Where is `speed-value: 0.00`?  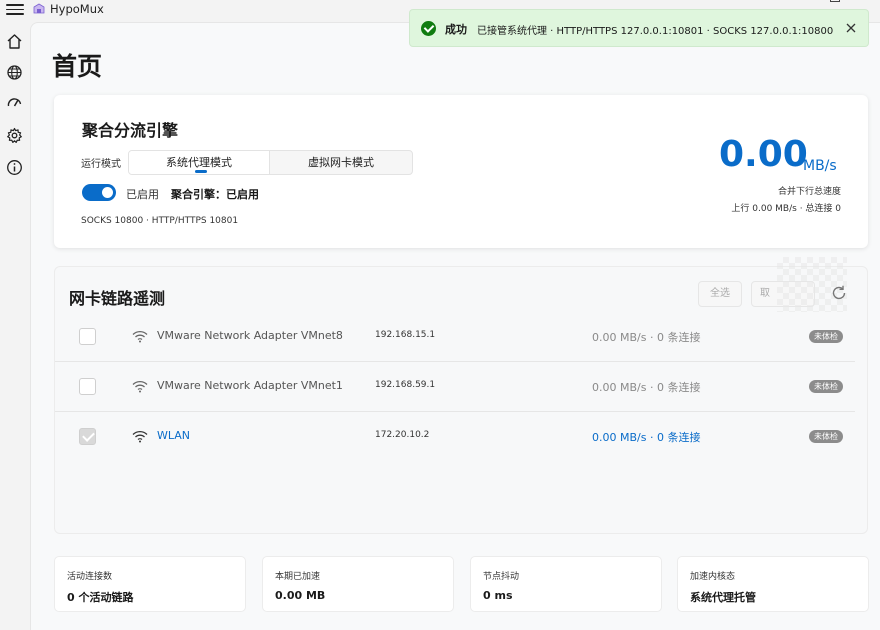 speed-value: 0.00 is located at coordinates (763, 154).